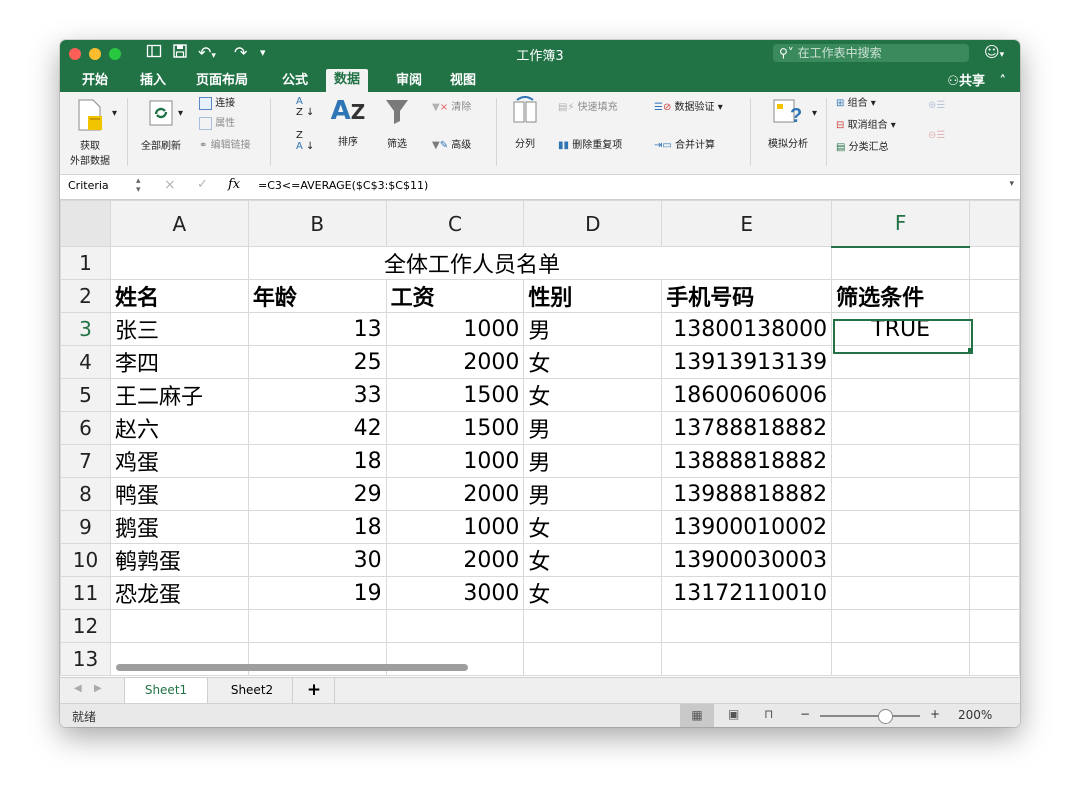  What do you see at coordinates (98, 688) in the screenshot?
I see `next-sheet-icon: ▶` at bounding box center [98, 688].